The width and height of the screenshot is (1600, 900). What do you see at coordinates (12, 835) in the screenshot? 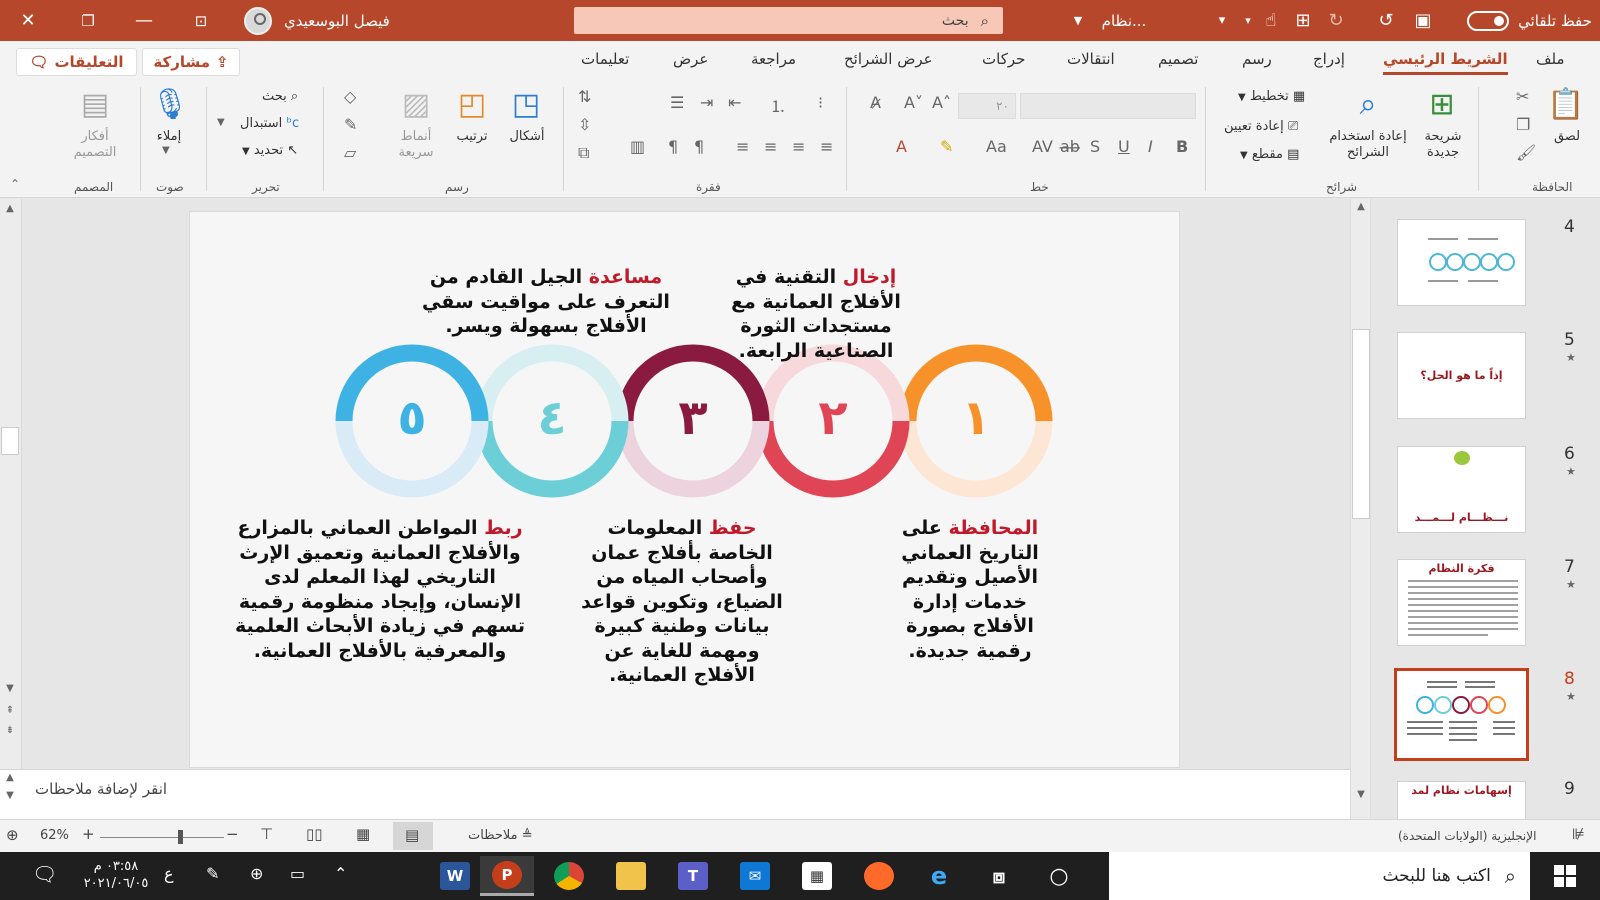
I see `fit-to-window-icon: ⊕` at bounding box center [12, 835].